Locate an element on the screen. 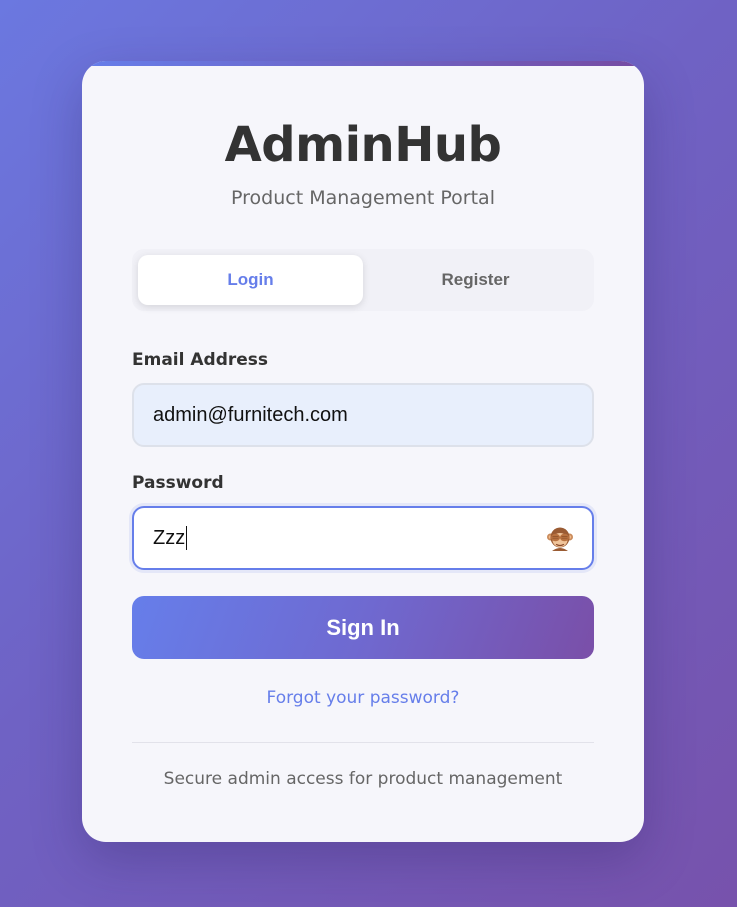 This screenshot has width=737, height=907. page-title: AdminHub is located at coordinates (363, 145).